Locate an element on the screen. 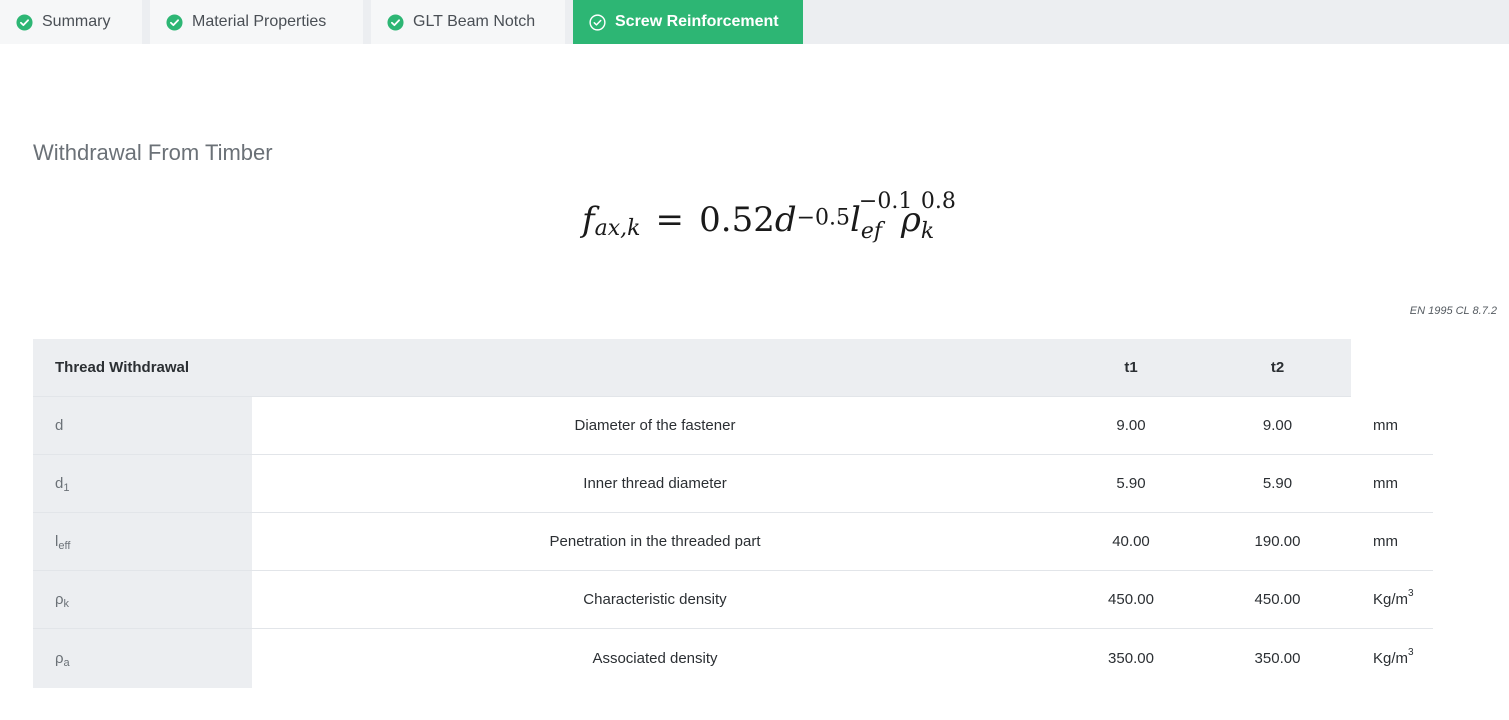 This screenshot has height=720, width=1509. description-cell: Associated density is located at coordinates (655, 658).